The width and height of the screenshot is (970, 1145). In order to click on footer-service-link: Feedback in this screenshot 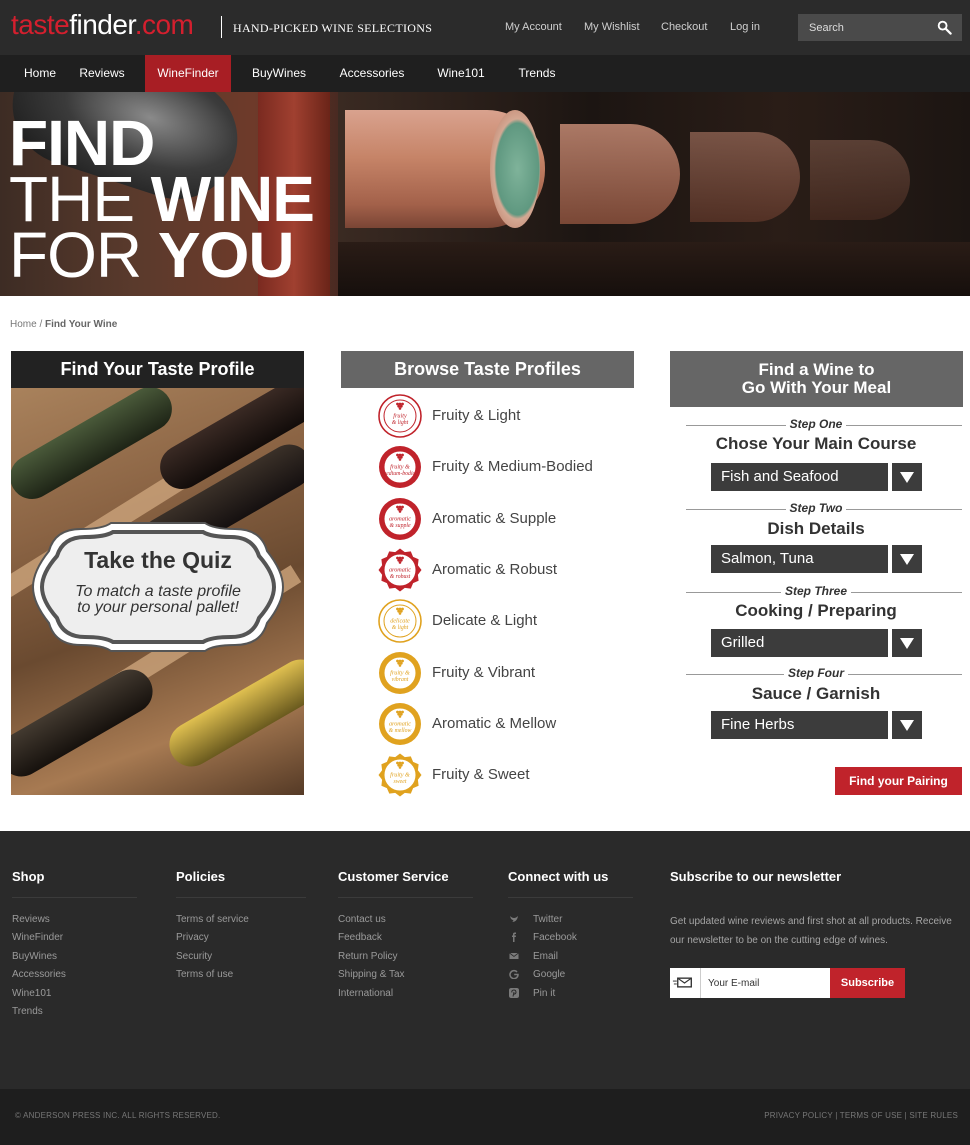, I will do `click(360, 937)`.